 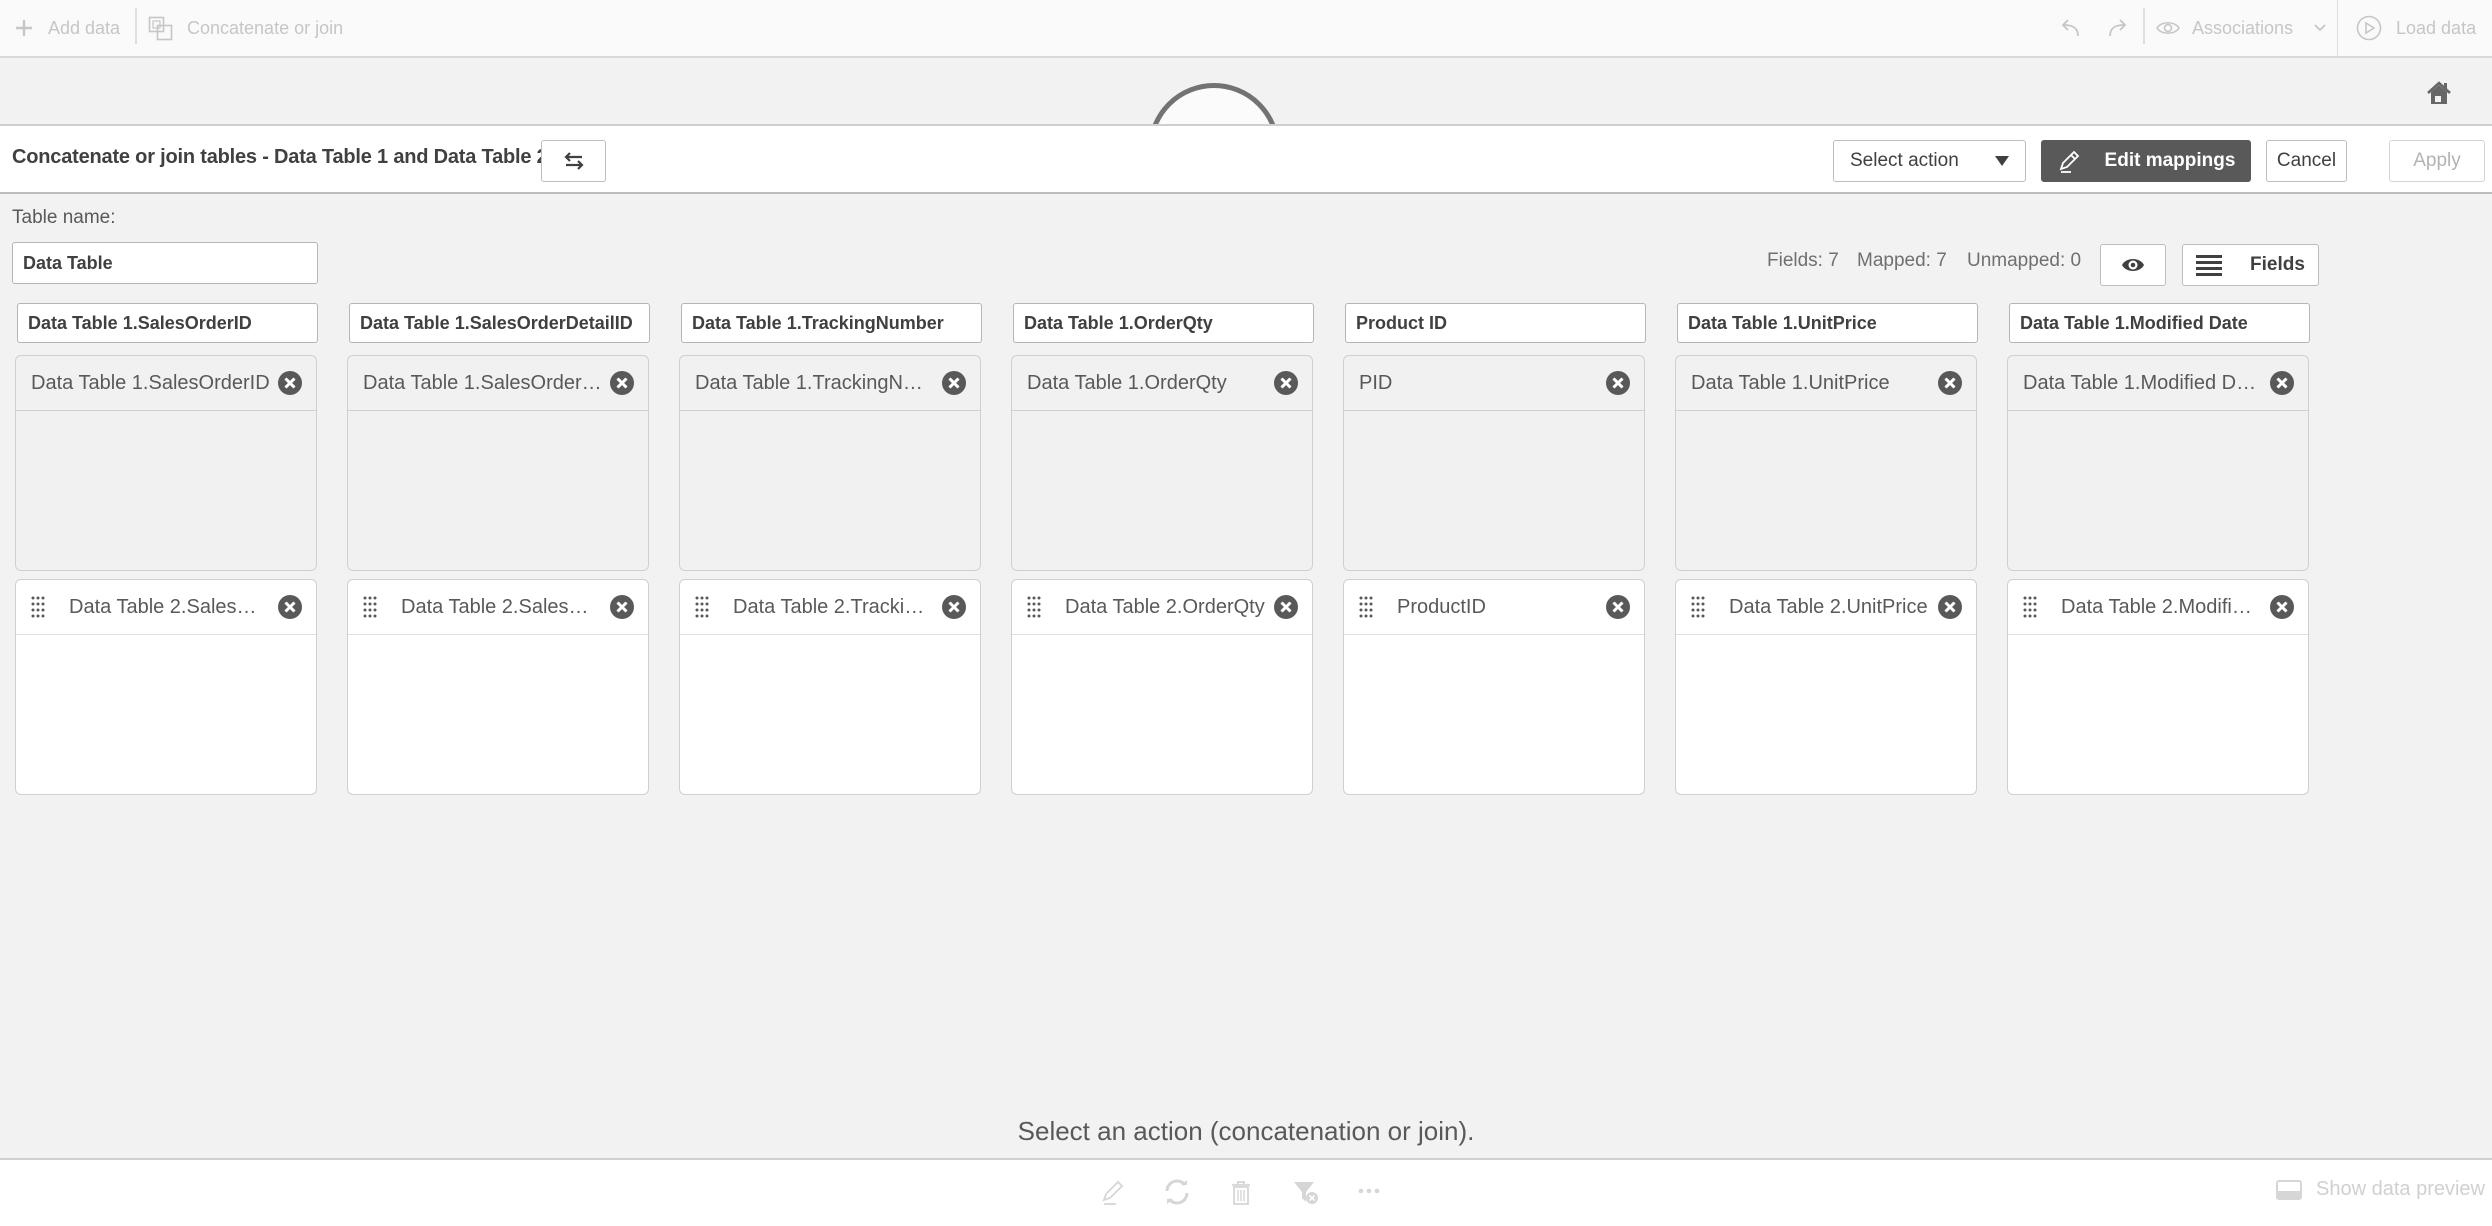 I want to click on table2-field-card: Data Table 2.SalesOrderDetailID, so click(x=498, y=687).